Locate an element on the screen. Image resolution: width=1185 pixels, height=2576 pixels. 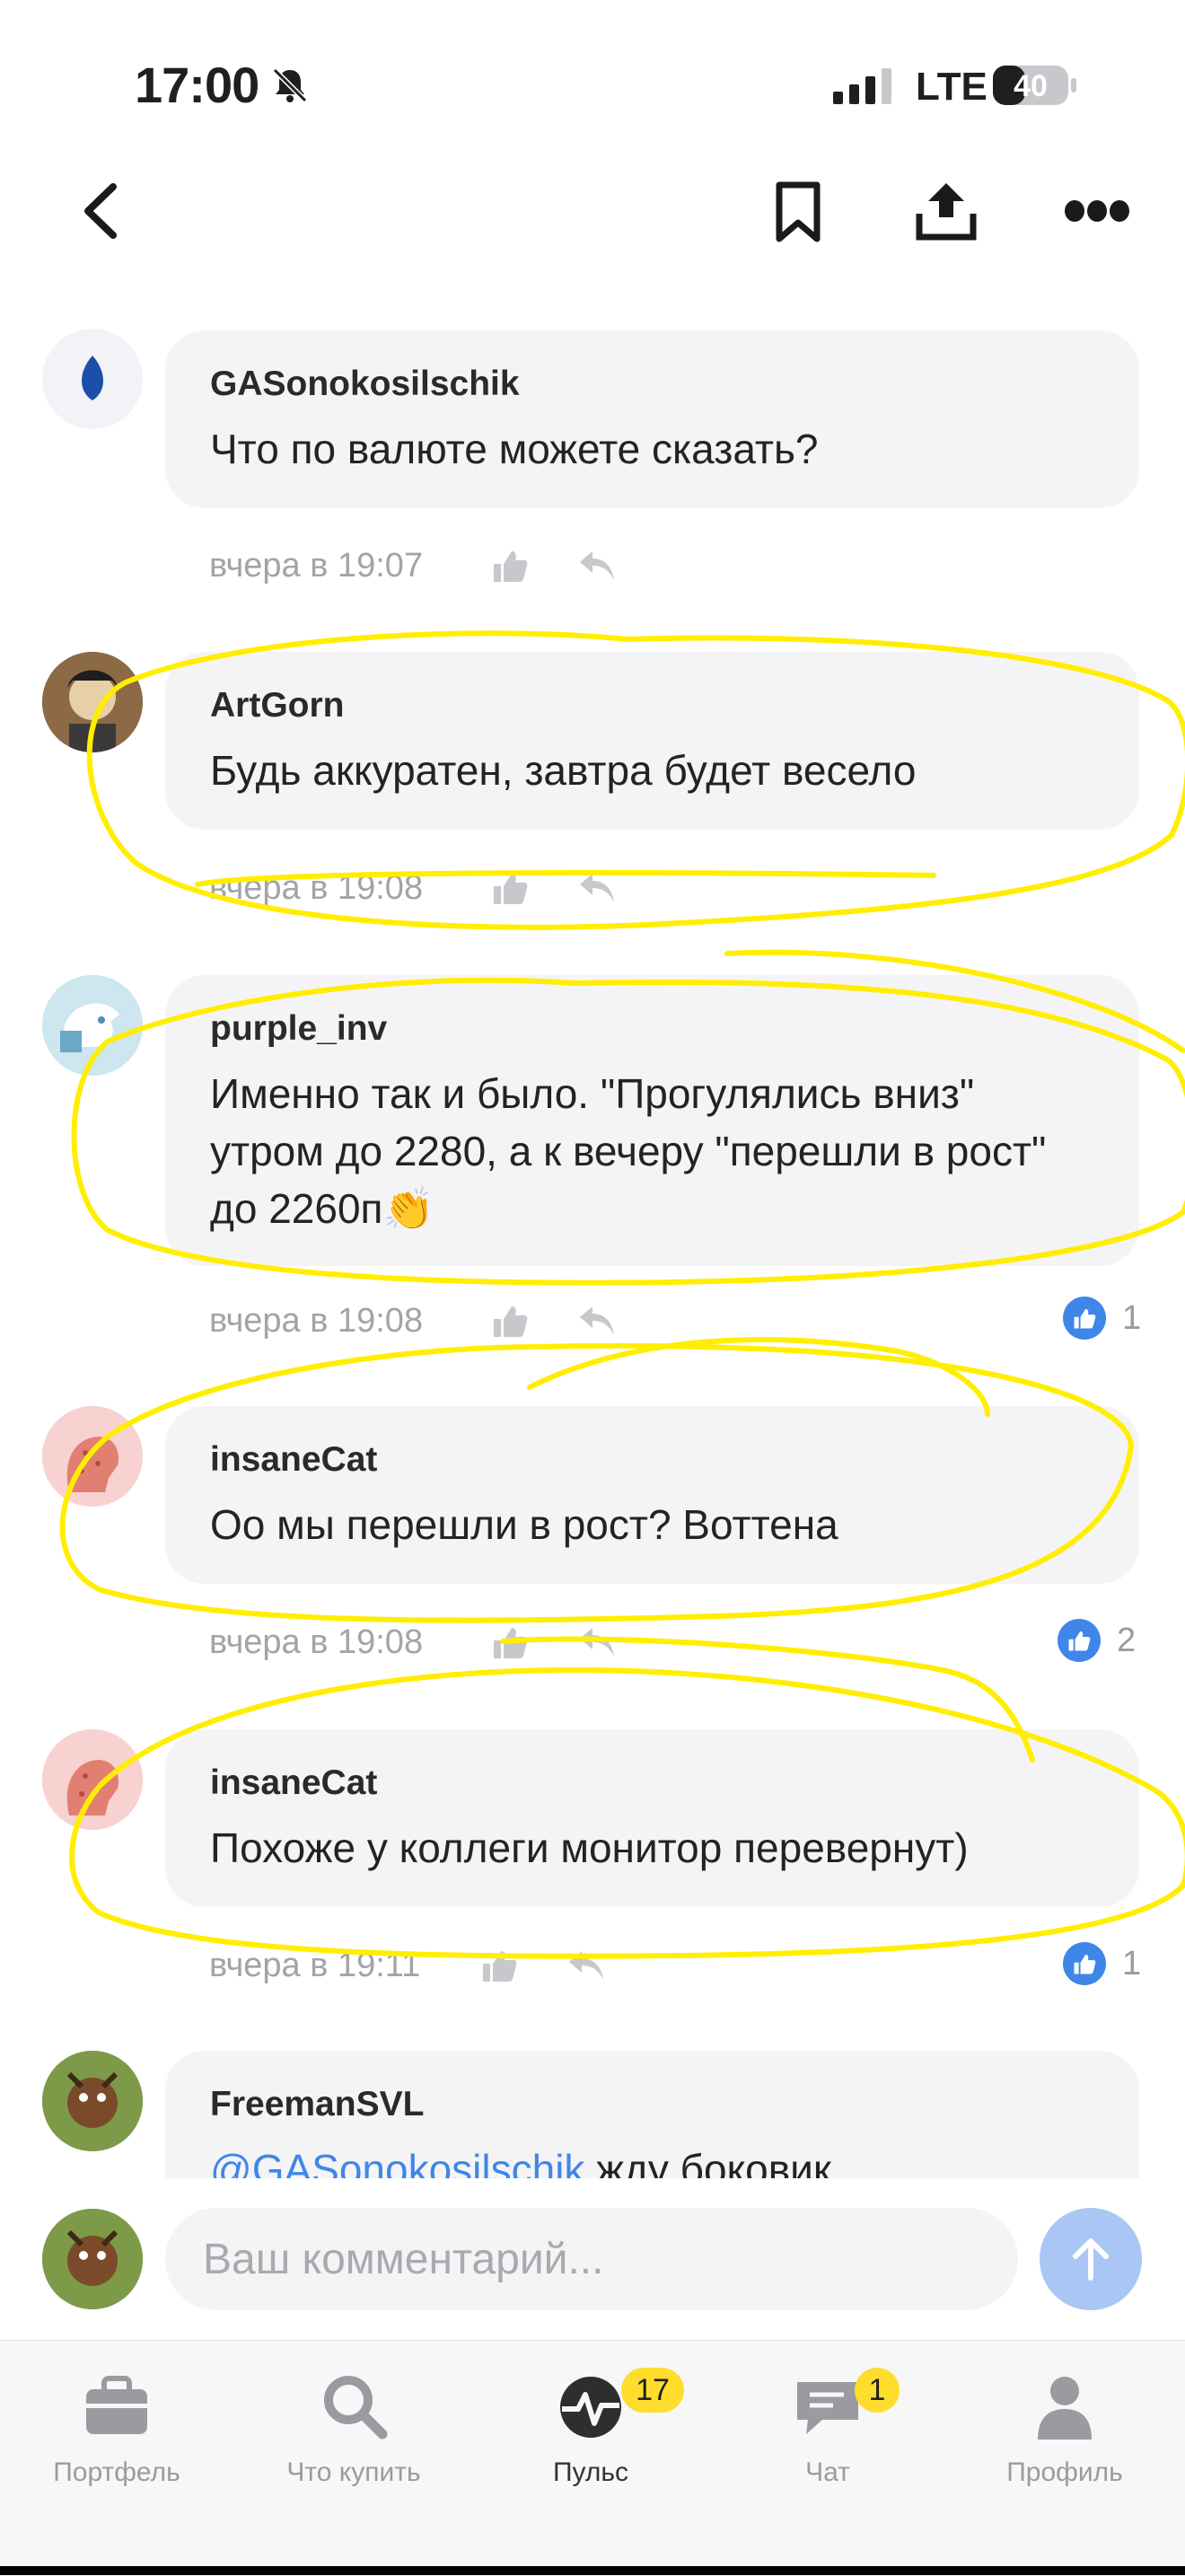
network-type: LTE is located at coordinates (952, 87).